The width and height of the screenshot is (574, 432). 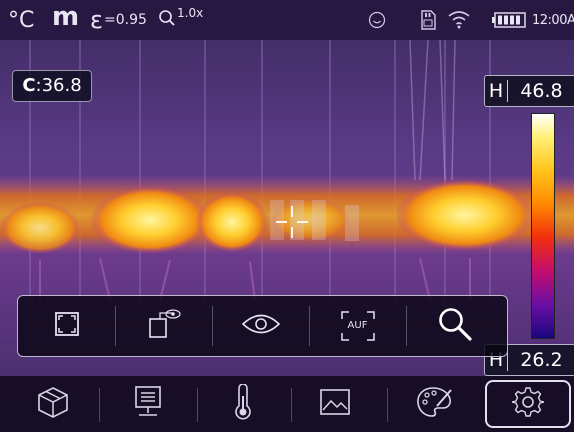 What do you see at coordinates (58, 85) in the screenshot?
I see `center-value: :36.8` at bounding box center [58, 85].